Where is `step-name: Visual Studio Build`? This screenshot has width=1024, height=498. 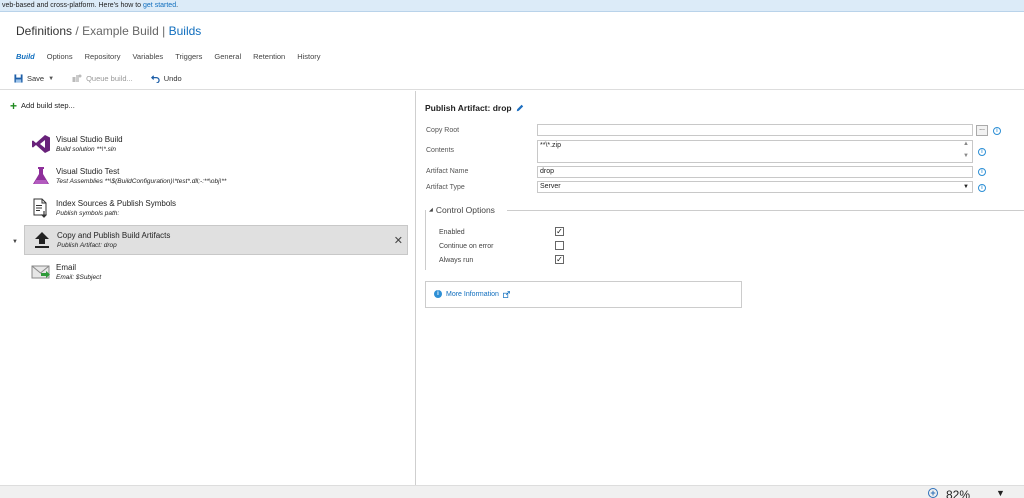
step-name: Visual Studio Build is located at coordinates (89, 139).